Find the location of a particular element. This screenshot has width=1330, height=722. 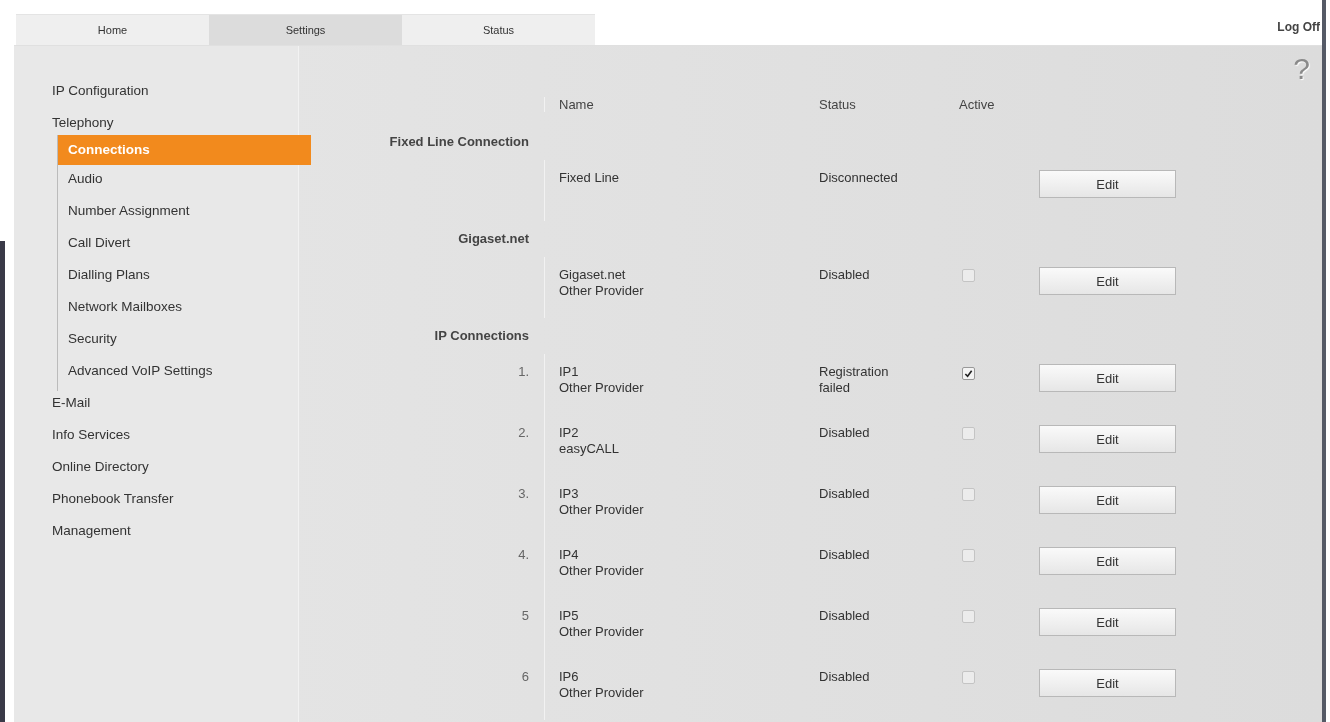

section-heading: Gigaset.net is located at coordinates (493, 238).